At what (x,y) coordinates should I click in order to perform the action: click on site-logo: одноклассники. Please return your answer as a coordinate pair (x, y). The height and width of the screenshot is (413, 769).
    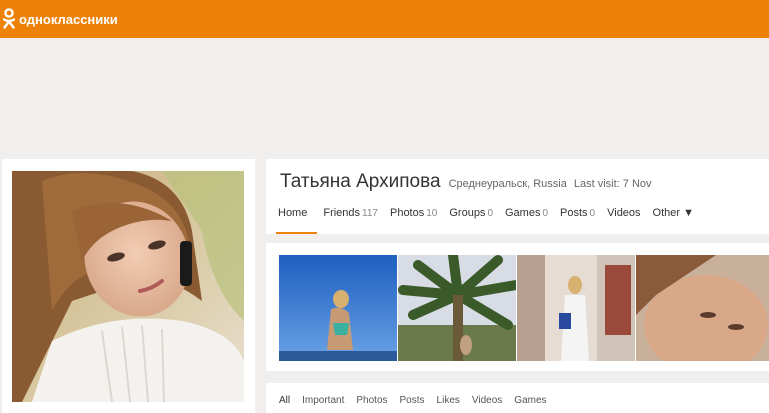
    Looking at the image, I should click on (60, 19).